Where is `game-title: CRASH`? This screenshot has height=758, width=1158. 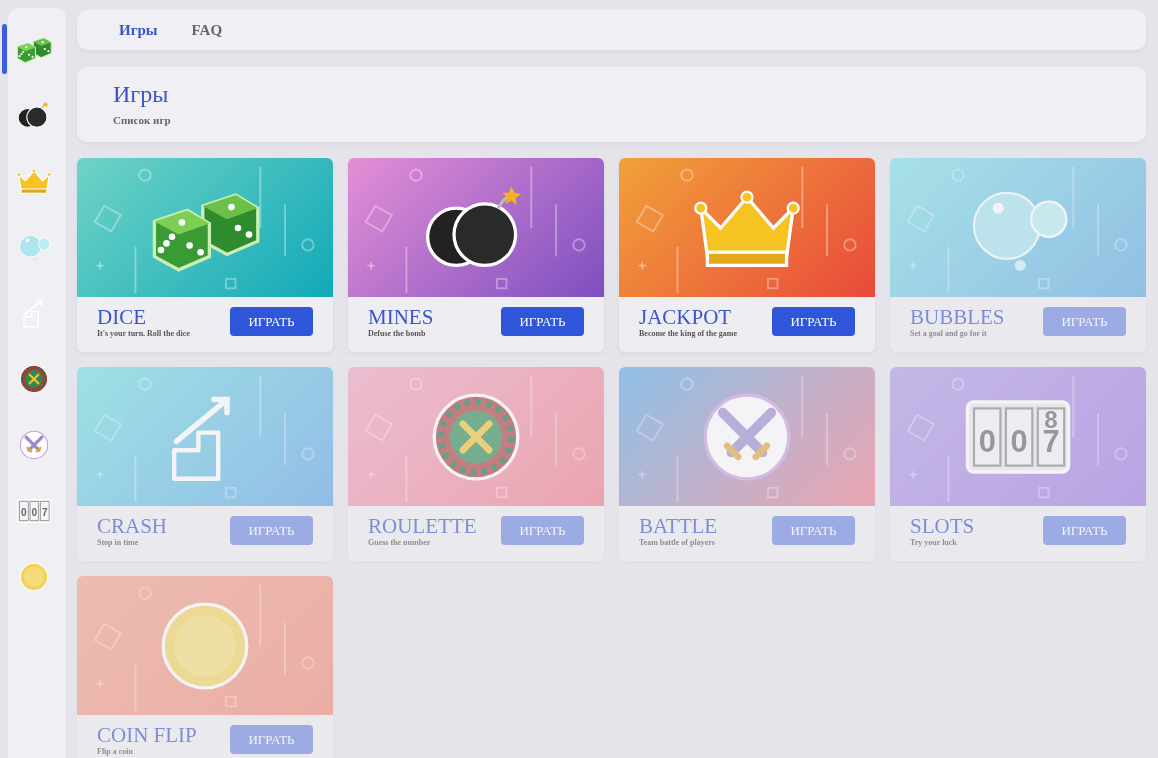
game-title: CRASH is located at coordinates (132, 526).